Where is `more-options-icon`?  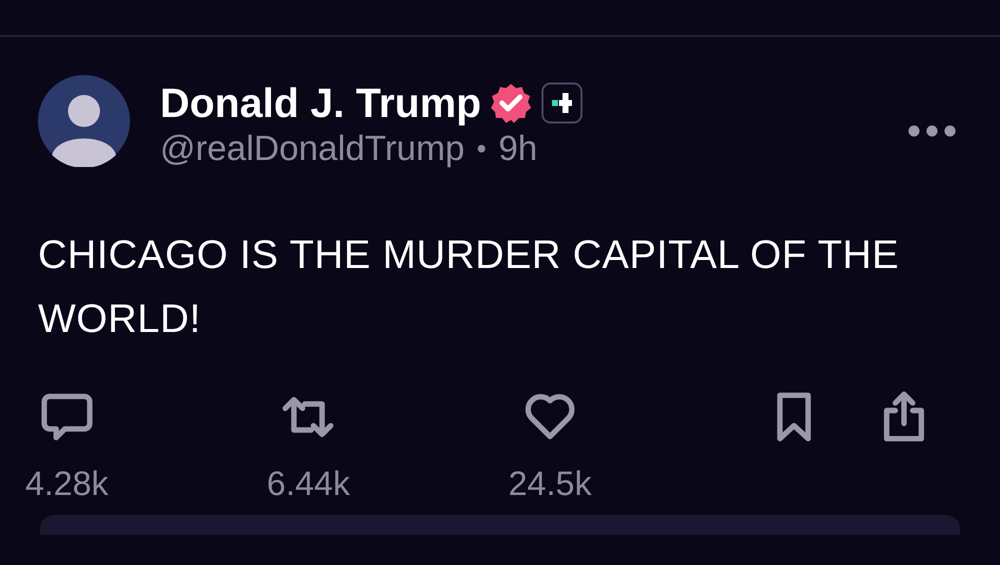 more-options-icon is located at coordinates (932, 131).